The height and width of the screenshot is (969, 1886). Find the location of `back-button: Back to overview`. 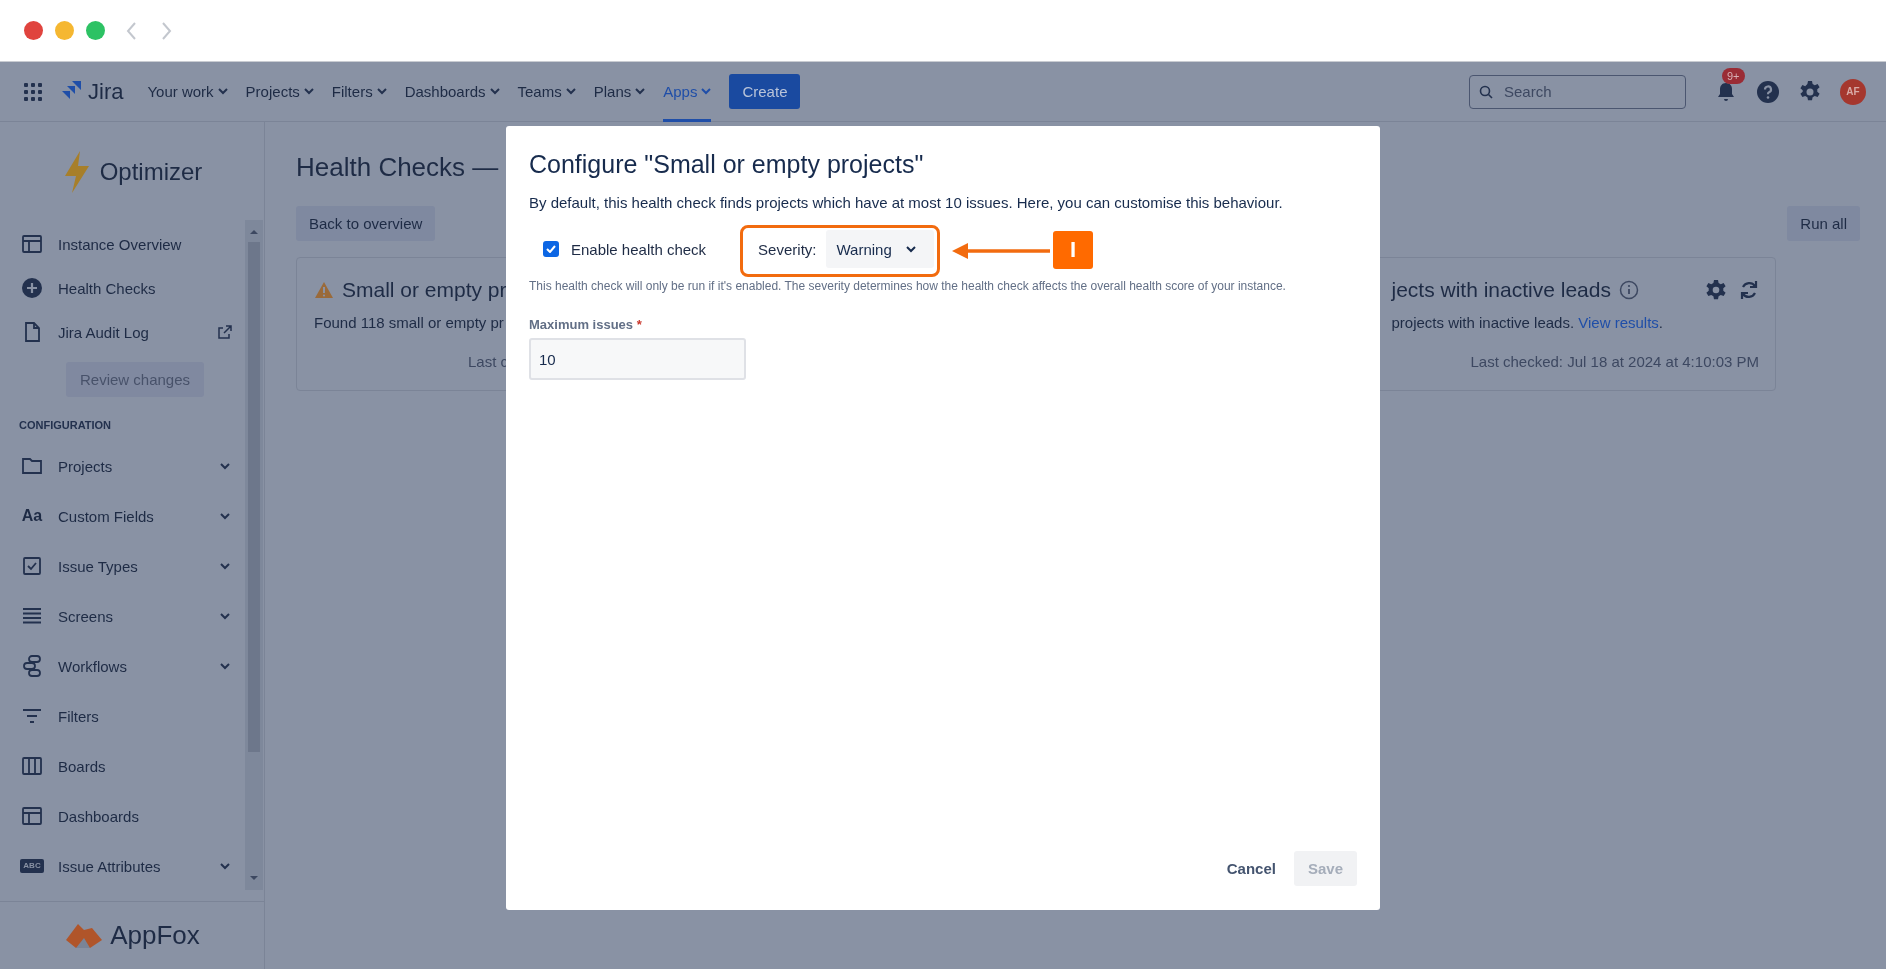

back-button: Back to overview is located at coordinates (366, 223).